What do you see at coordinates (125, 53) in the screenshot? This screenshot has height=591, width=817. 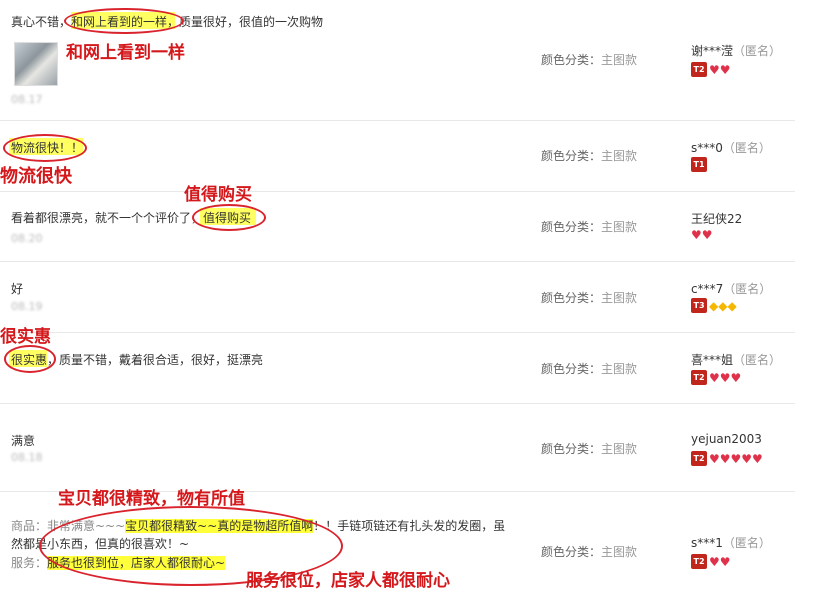 I see `annotation-note: 和网上看到一样` at bounding box center [125, 53].